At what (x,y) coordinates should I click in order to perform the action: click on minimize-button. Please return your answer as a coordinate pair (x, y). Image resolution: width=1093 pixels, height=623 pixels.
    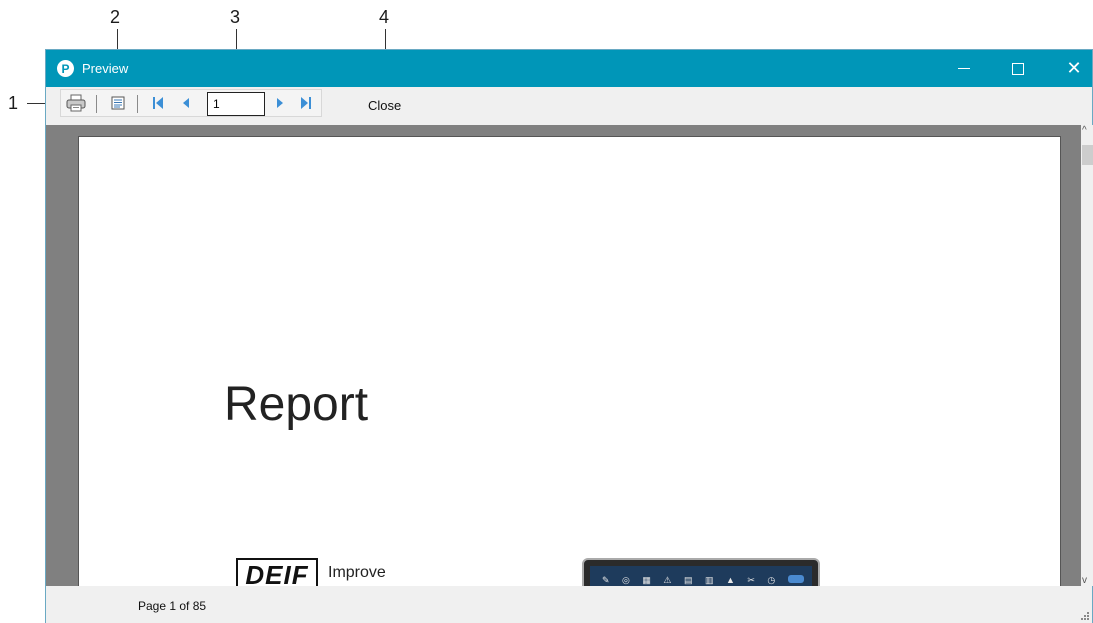
    Looking at the image, I should click on (964, 68).